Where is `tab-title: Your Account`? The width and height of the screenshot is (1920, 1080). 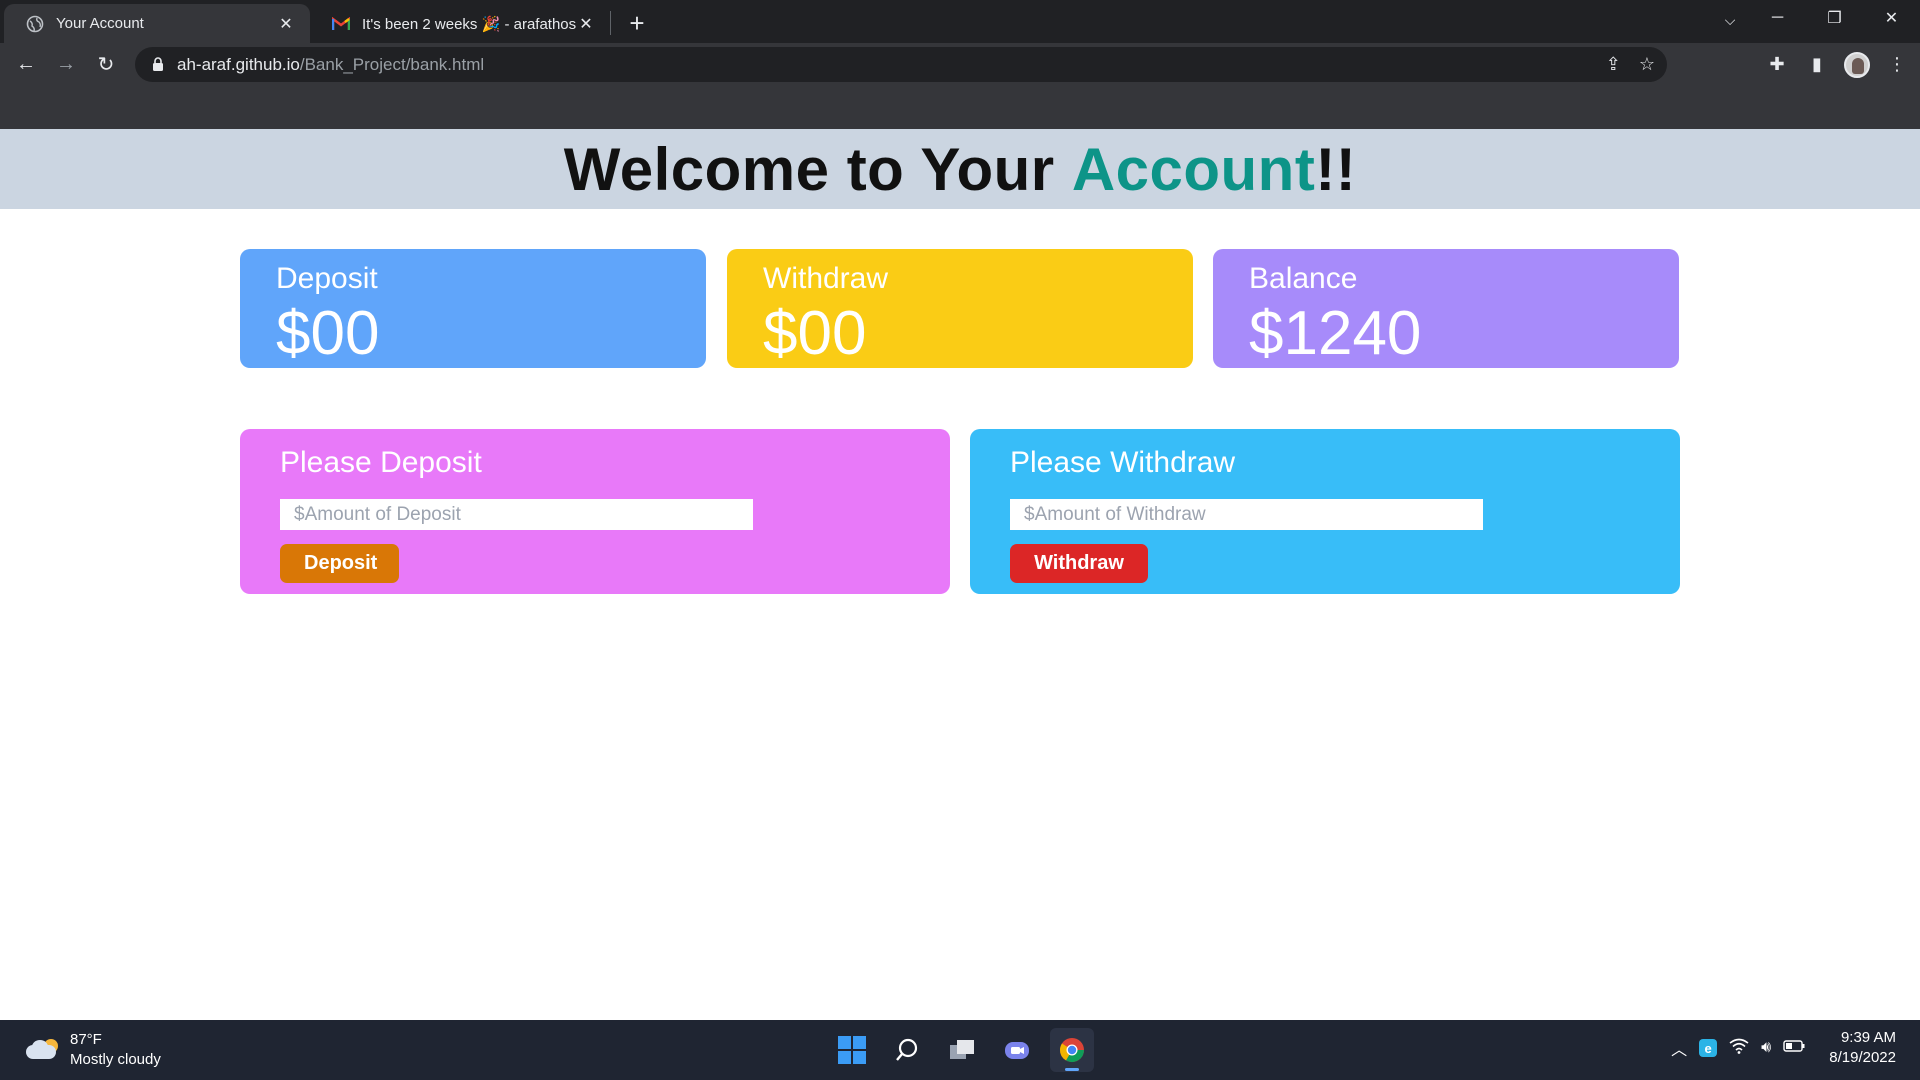 tab-title: Your Account is located at coordinates (100, 23).